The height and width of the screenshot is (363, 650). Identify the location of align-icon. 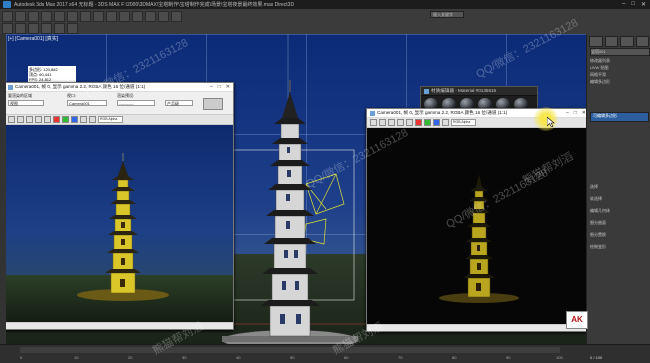
(137, 16).